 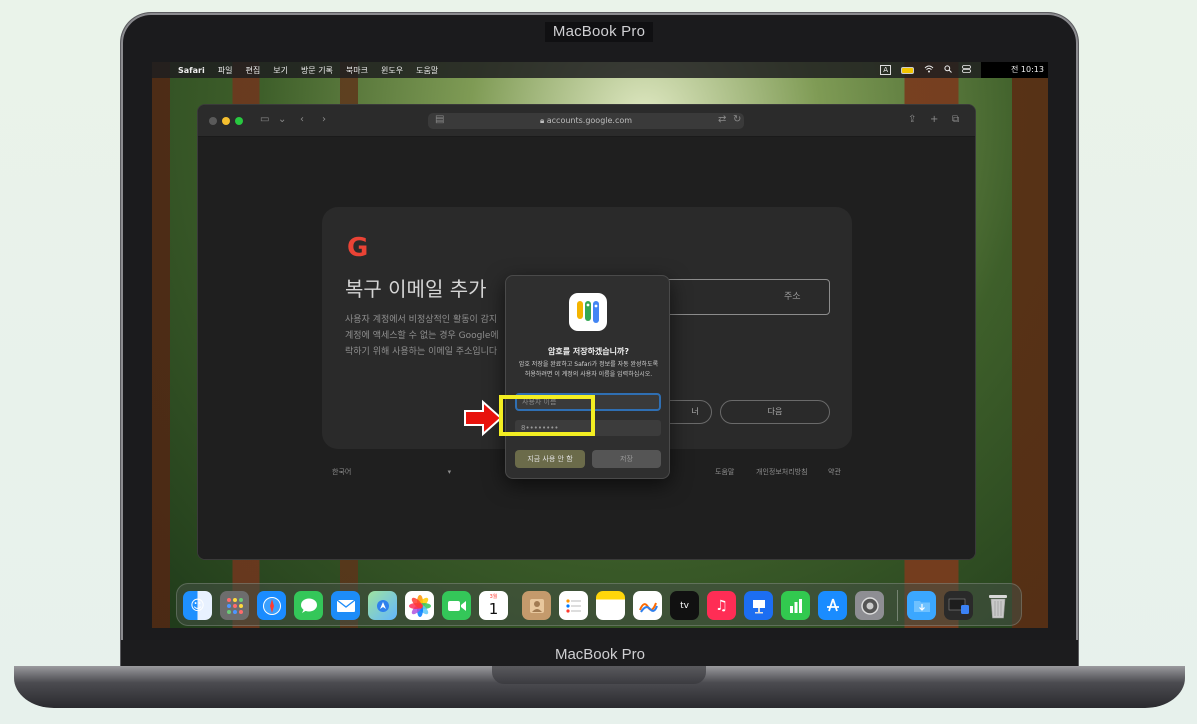 I want to click on menu-app-name: Safari, so click(x=191, y=70).